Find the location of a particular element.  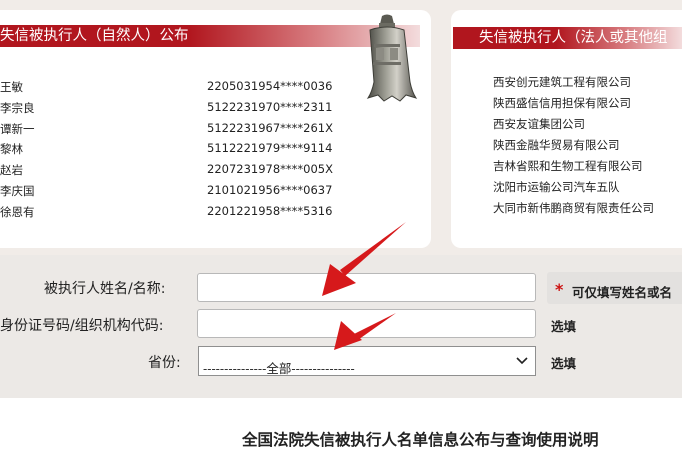

person-name: 黎林 is located at coordinates (11, 149).